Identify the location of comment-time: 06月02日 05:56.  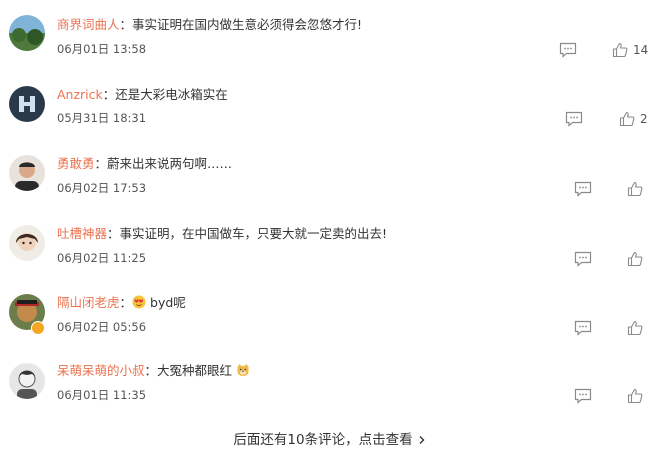
(102, 327).